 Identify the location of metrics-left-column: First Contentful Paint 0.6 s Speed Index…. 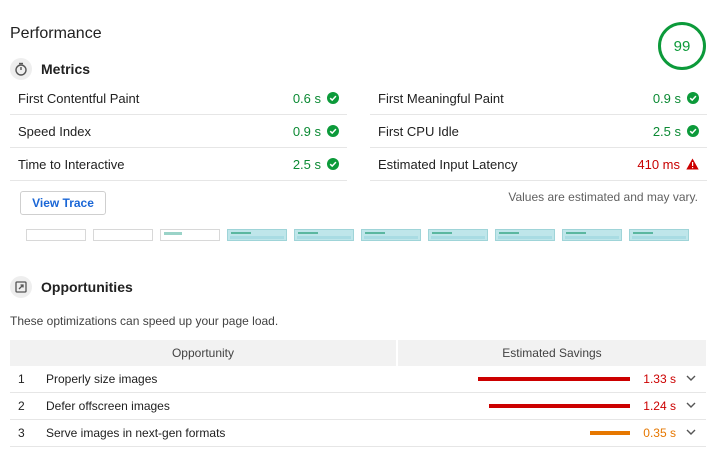
(178, 131).